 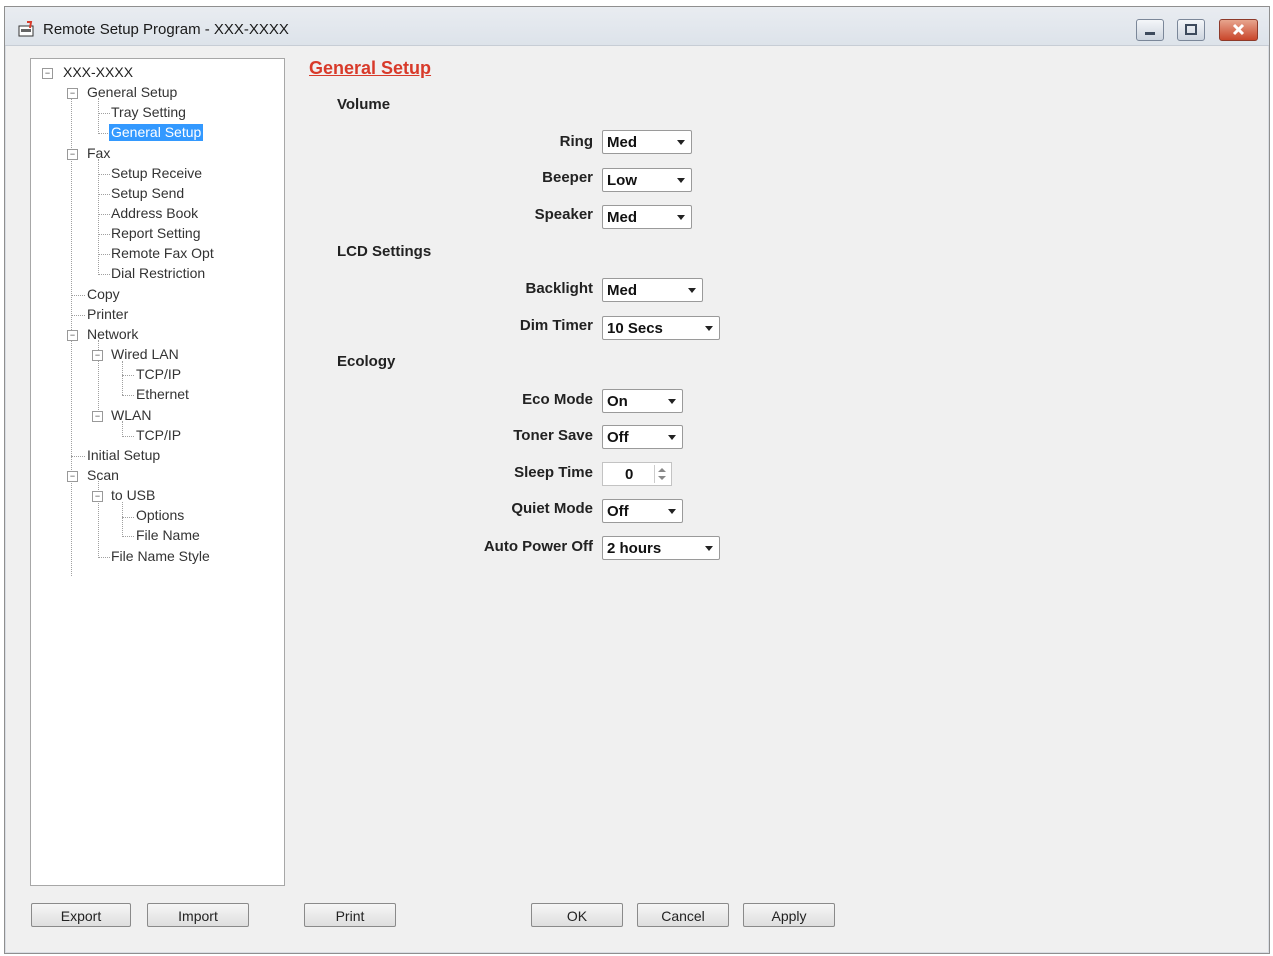 What do you see at coordinates (618, 437) in the screenshot?
I see `toner-save-value: Off` at bounding box center [618, 437].